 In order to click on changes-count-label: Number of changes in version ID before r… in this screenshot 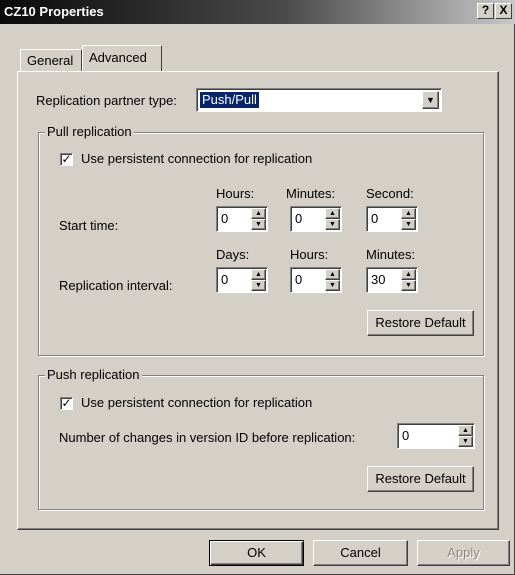, I will do `click(207, 437)`.